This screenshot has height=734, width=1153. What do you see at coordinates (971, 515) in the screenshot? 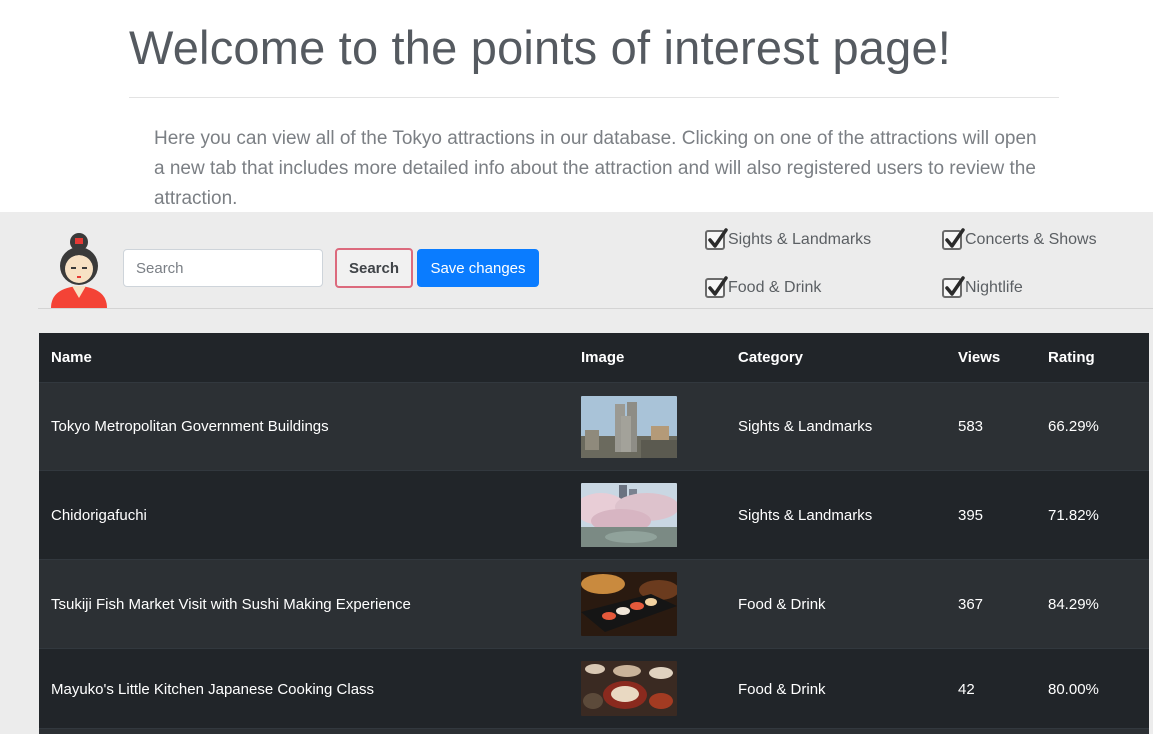
I see `attraction-views: 395` at bounding box center [971, 515].